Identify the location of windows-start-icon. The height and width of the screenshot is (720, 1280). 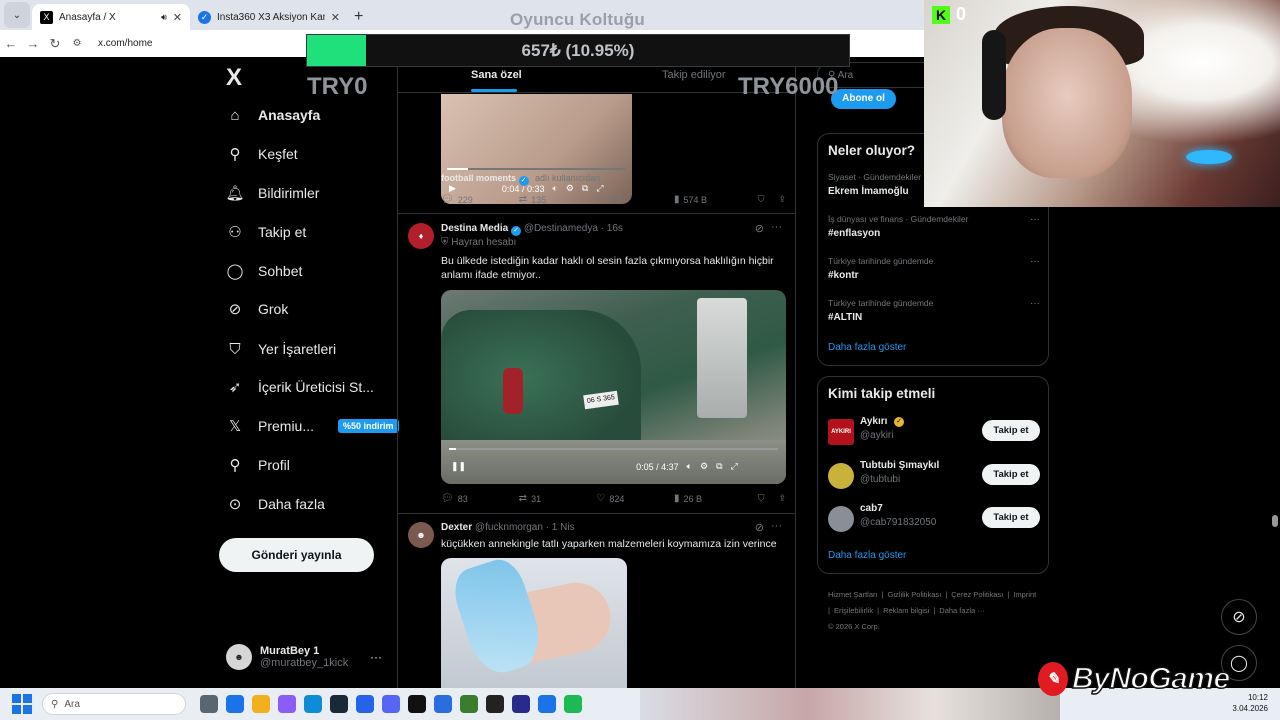
(22, 704).